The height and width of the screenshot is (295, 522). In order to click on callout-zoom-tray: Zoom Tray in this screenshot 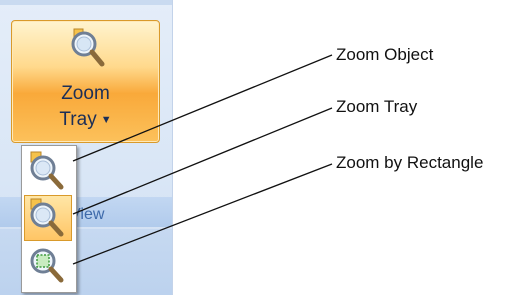, I will do `click(377, 106)`.